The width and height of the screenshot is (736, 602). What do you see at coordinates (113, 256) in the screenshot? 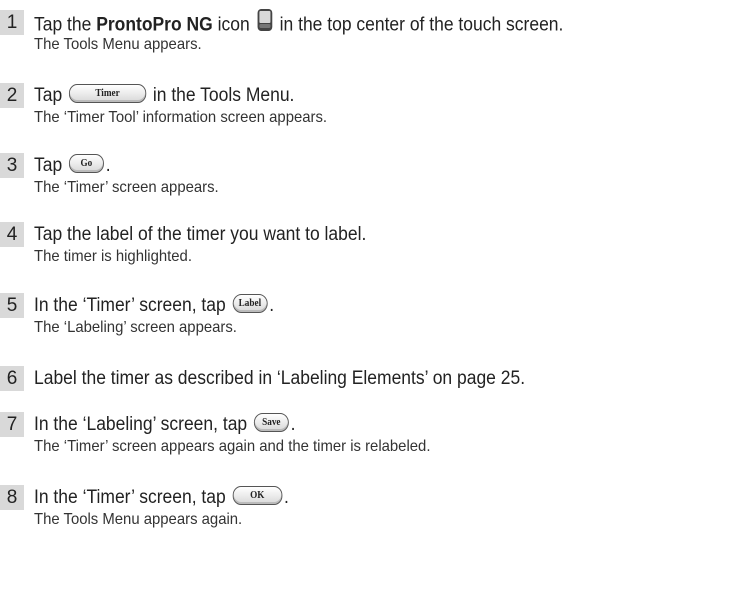
I see `step-result: The timer is highlighted.` at bounding box center [113, 256].